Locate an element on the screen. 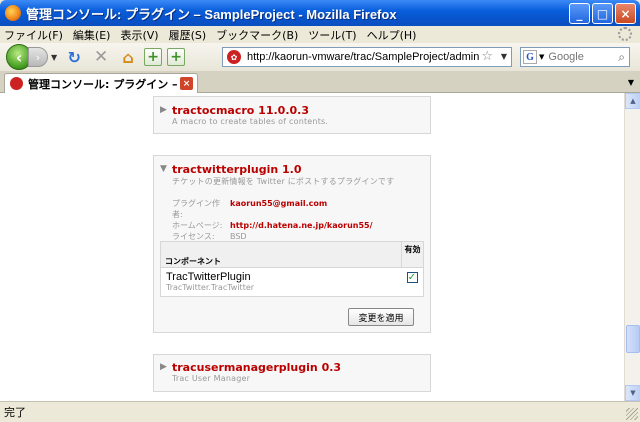  google-icon: G is located at coordinates (530, 57).